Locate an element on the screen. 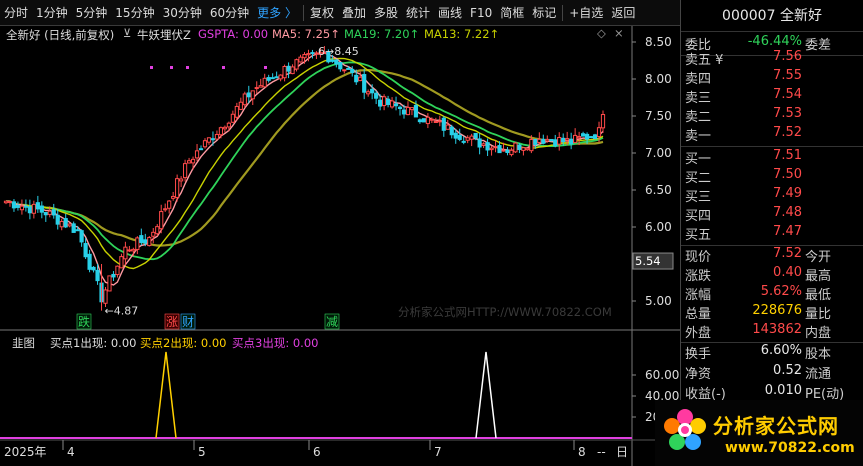 The image size is (863, 466). low-price-label: ←4.87 is located at coordinates (122, 311).